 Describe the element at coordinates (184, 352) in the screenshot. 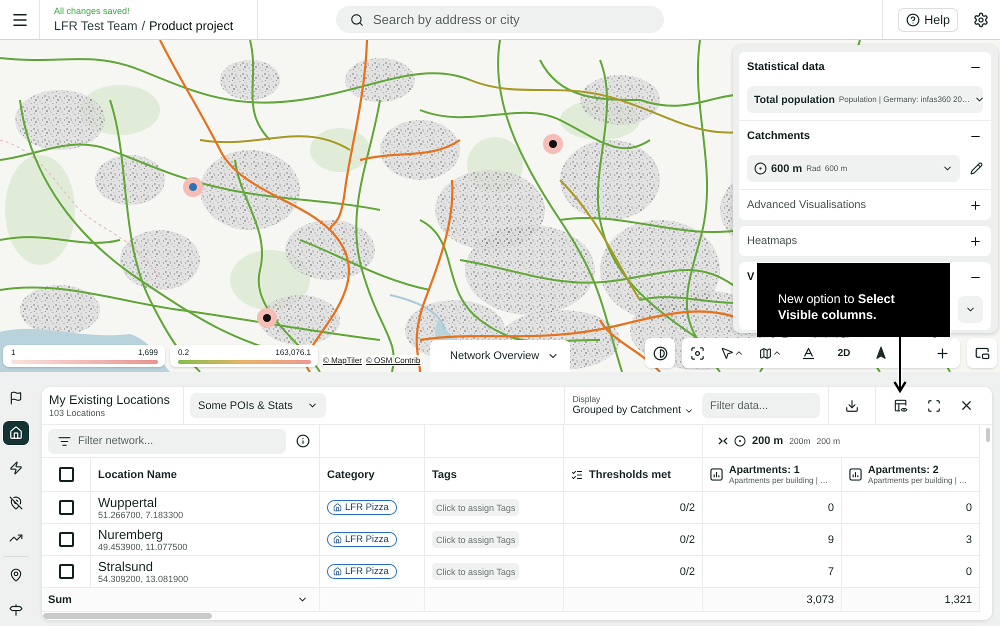

I see `legend-min: 0.2` at that location.